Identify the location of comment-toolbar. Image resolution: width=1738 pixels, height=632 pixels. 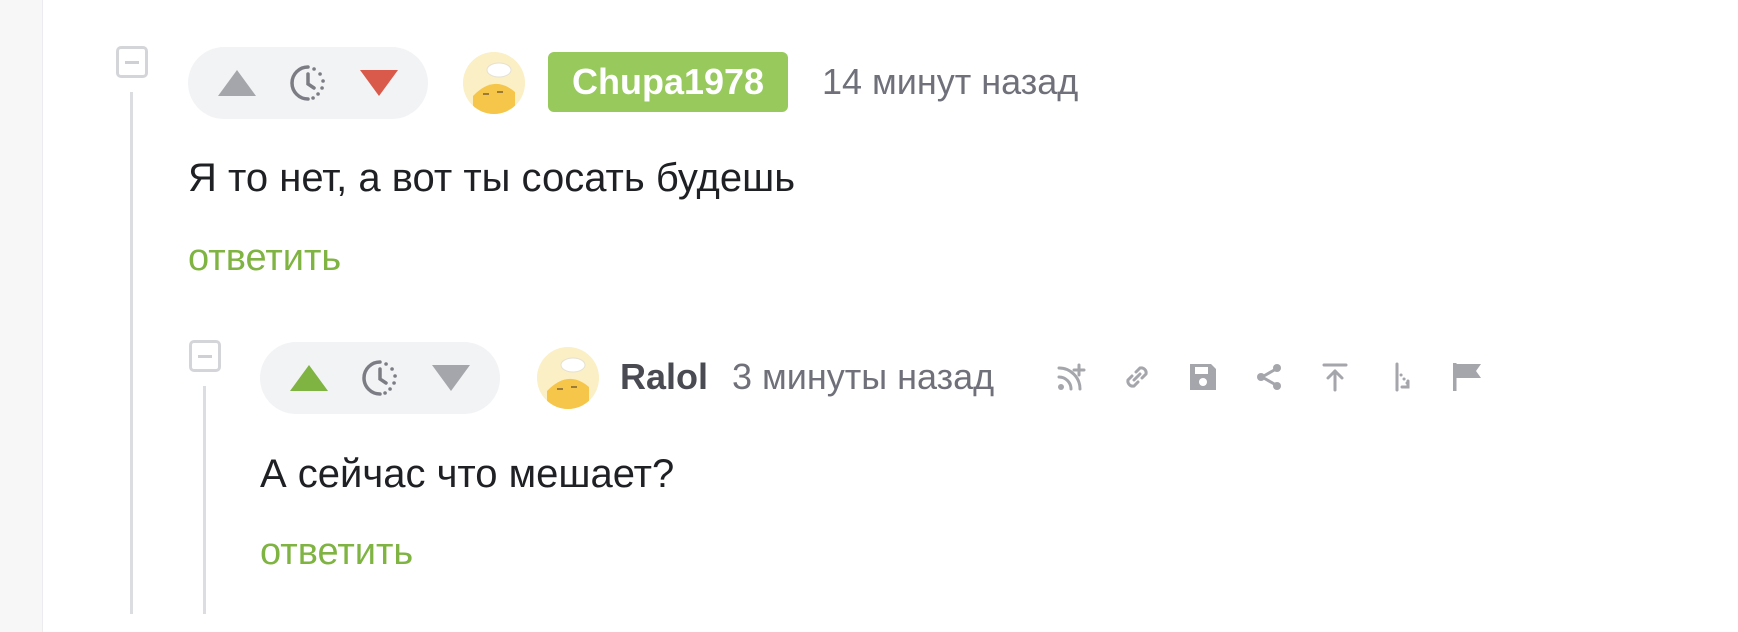
(1269, 377).